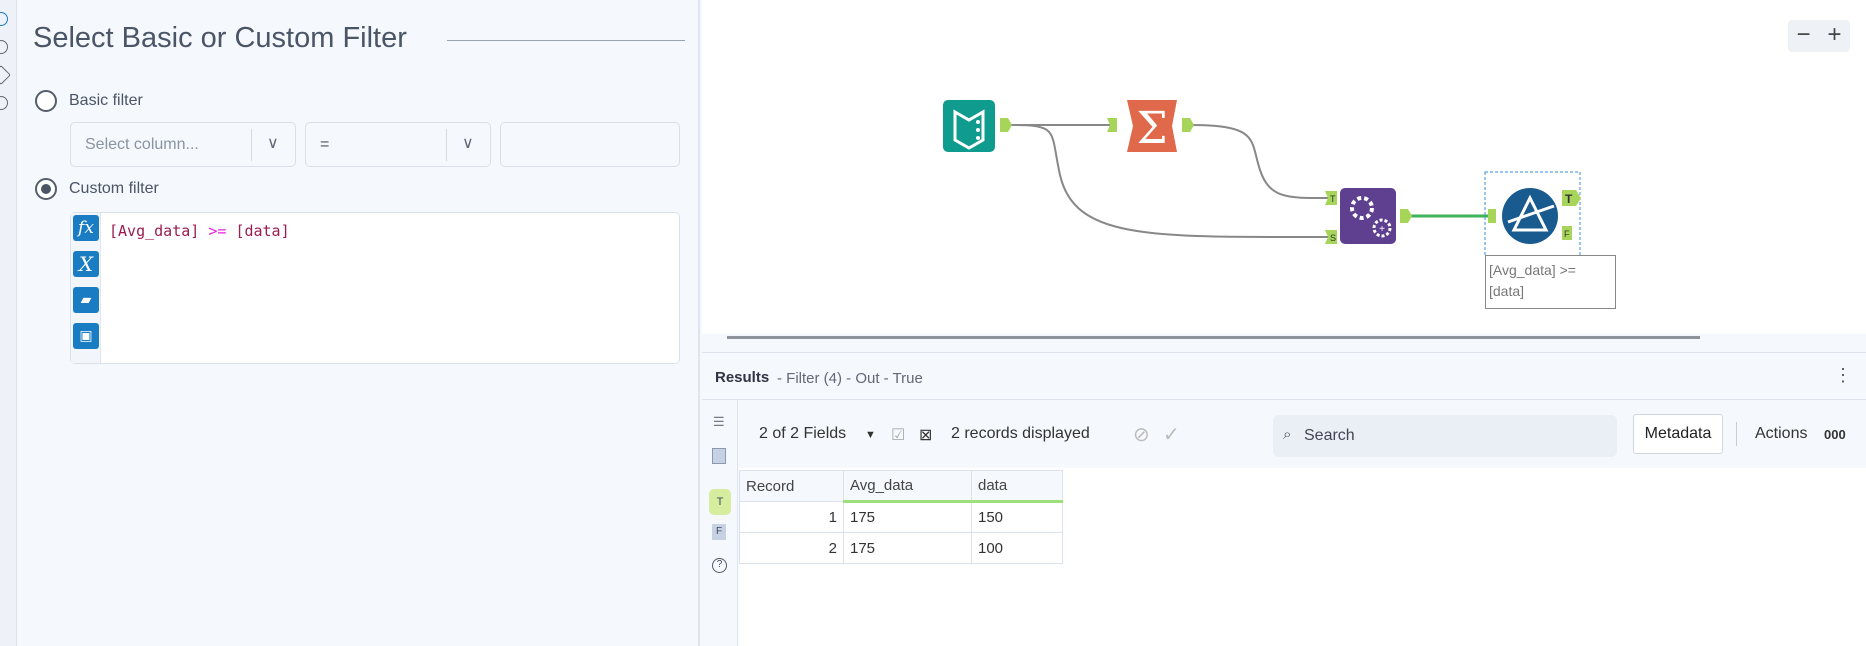 The width and height of the screenshot is (1866, 646). I want to click on column-header-avg-data: Avg_data, so click(907, 486).